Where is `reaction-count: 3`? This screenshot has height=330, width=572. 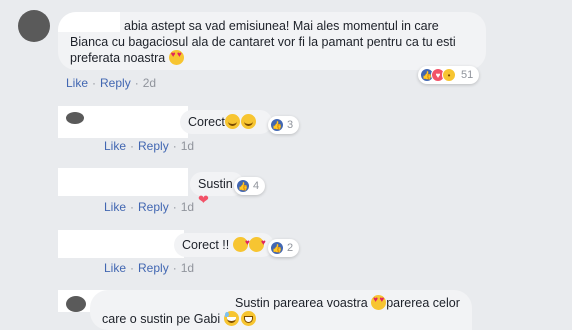
reaction-count: 3 is located at coordinates (290, 125).